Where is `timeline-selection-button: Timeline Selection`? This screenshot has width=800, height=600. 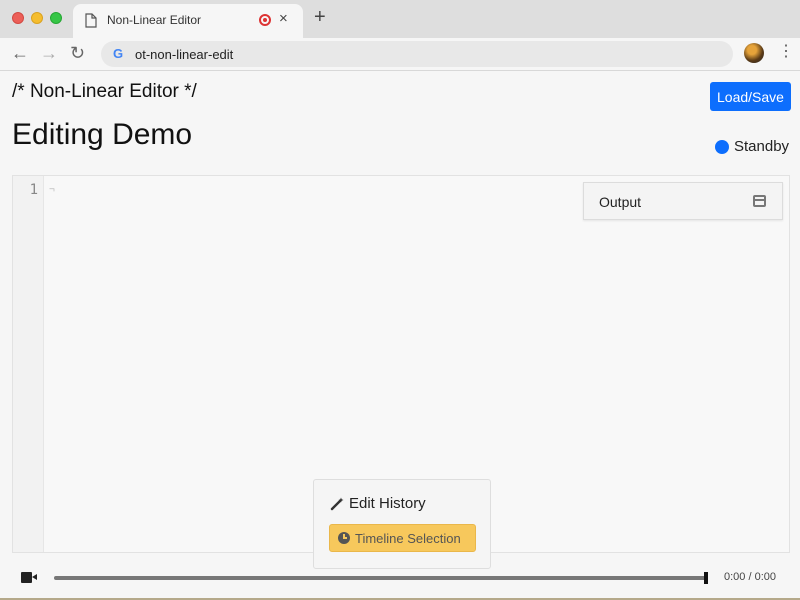
timeline-selection-button: Timeline Selection is located at coordinates (402, 538).